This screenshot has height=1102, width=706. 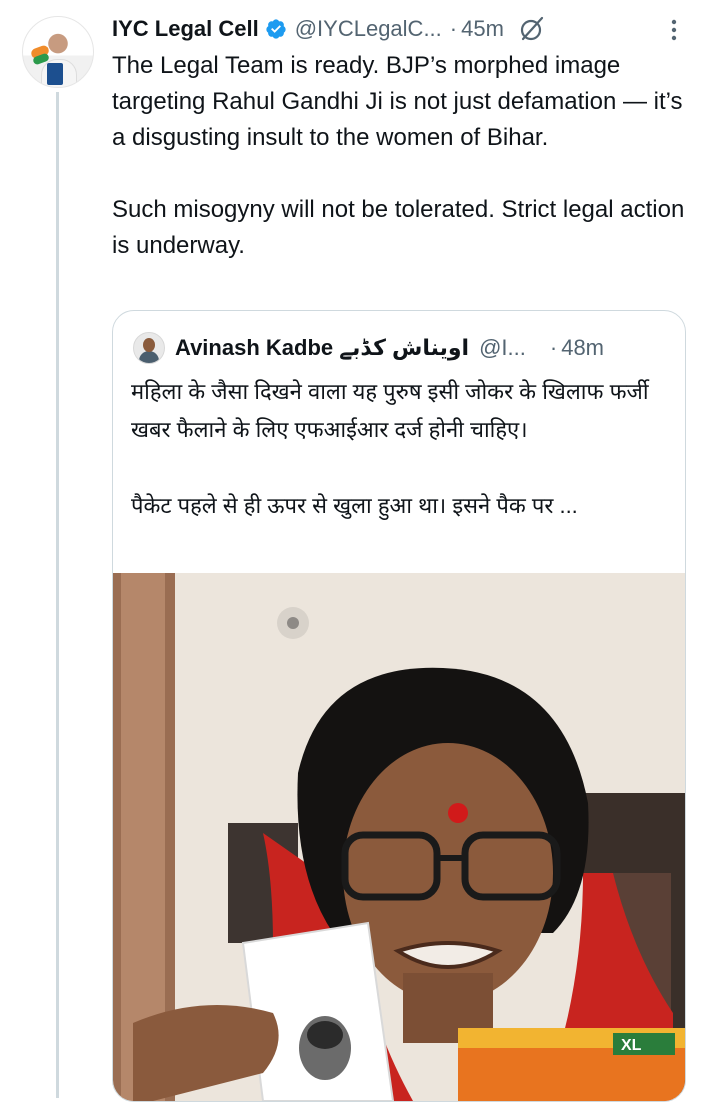 I want to click on avatar-badge, so click(x=55, y=74).